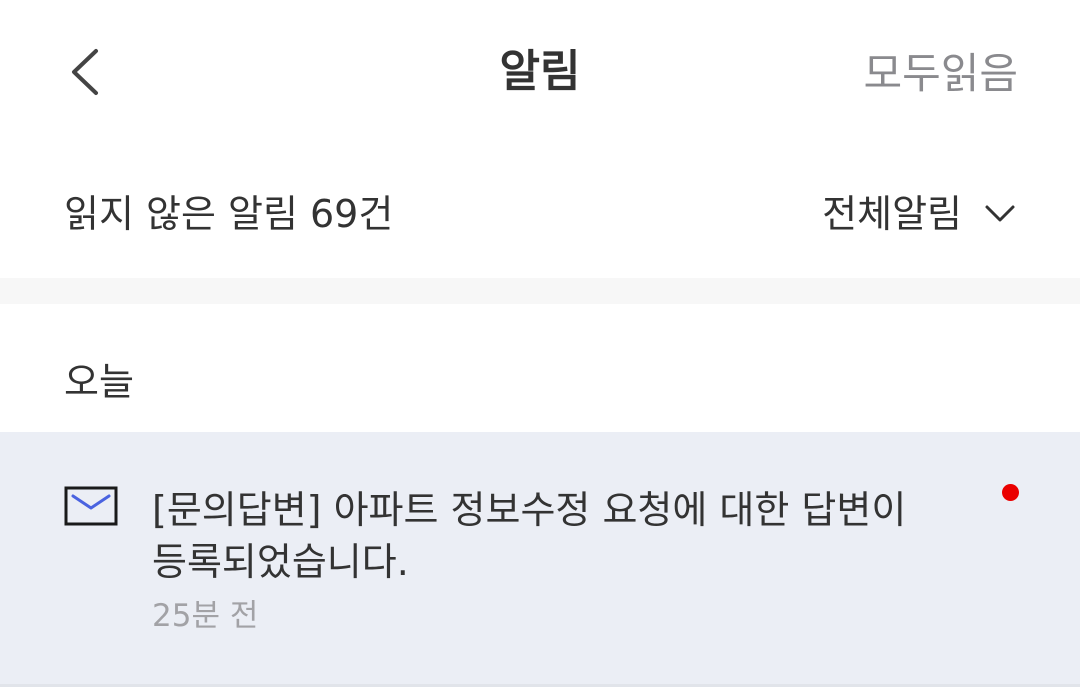 Image resolution: width=1080 pixels, height=692 pixels. What do you see at coordinates (1010, 492) in the screenshot?
I see `unread-dot` at bounding box center [1010, 492].